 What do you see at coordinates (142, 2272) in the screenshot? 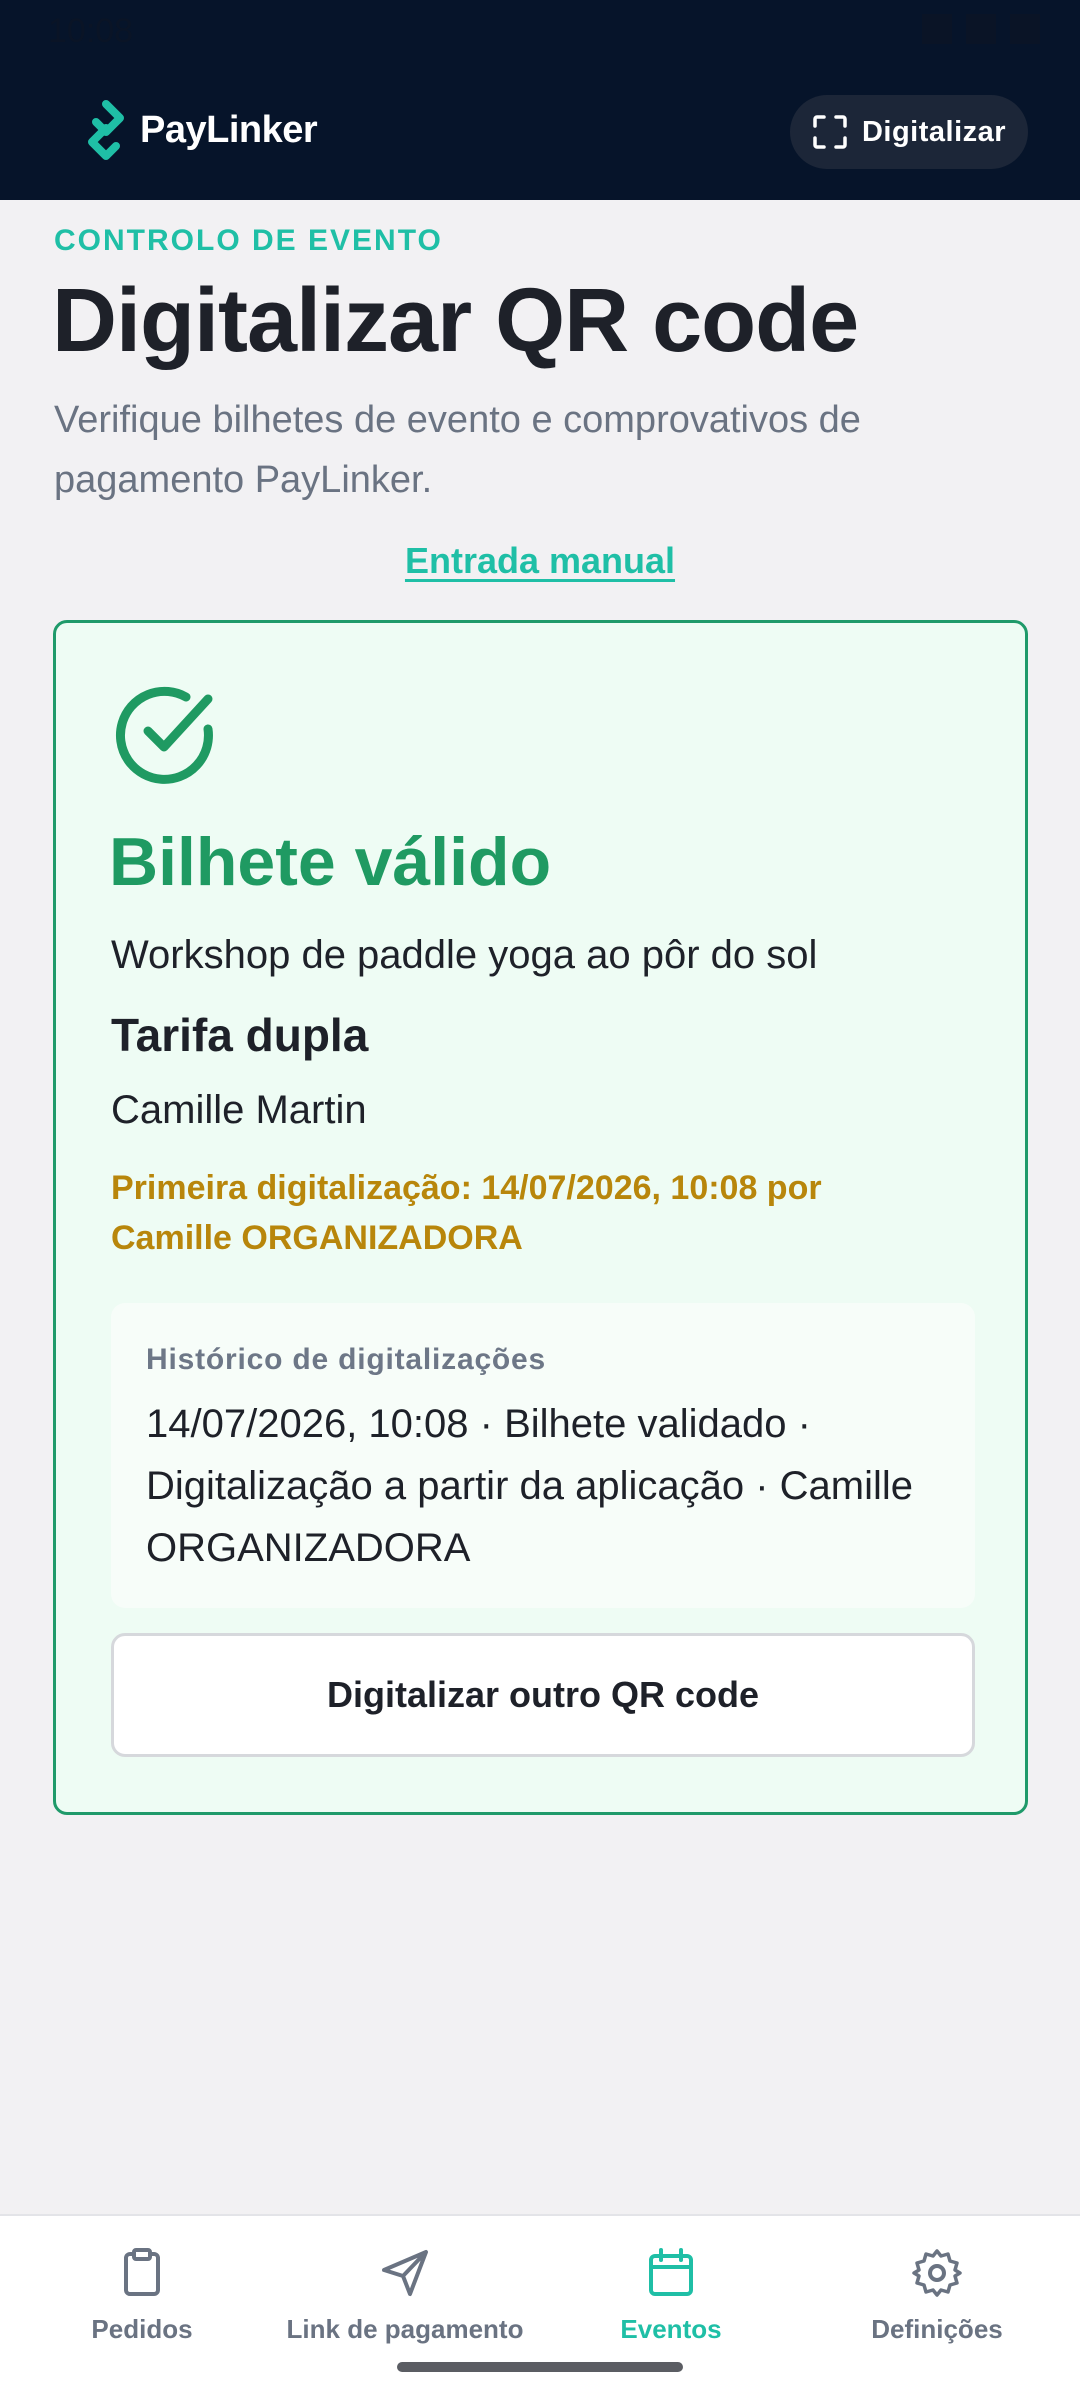
I see `clipboard-icon` at bounding box center [142, 2272].